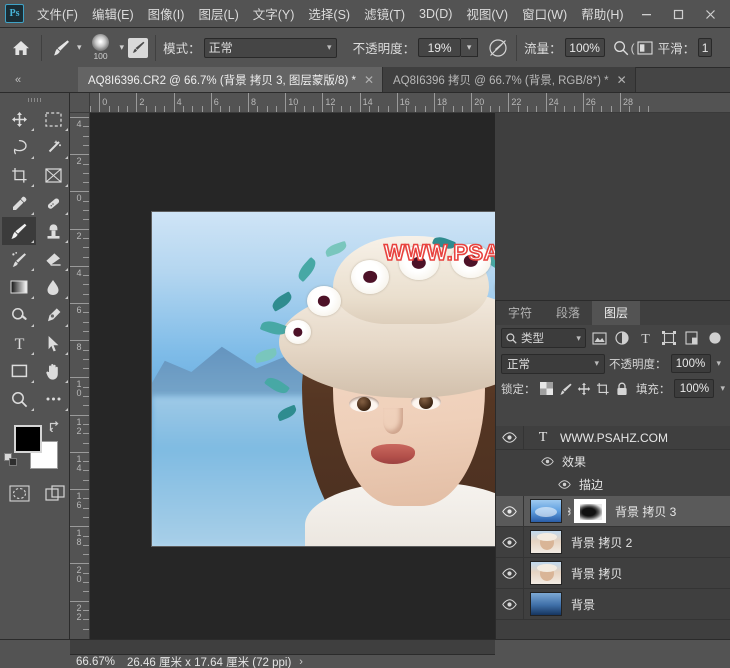 The image size is (730, 668). What do you see at coordinates (613, 484) in the screenshot?
I see `layer-effect-stroke: 描边` at bounding box center [613, 484].